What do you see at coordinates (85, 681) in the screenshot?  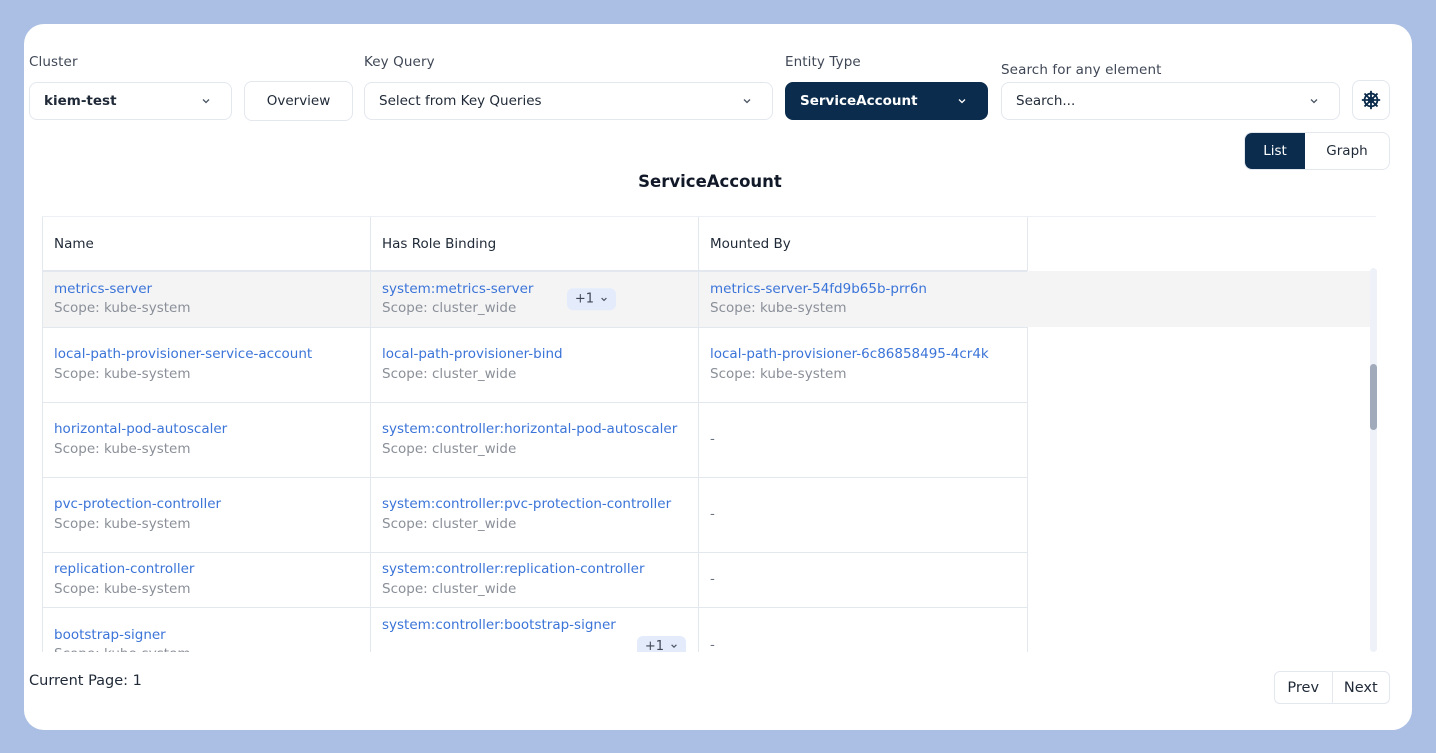 I see `current-page-text: Current Page: 1` at bounding box center [85, 681].